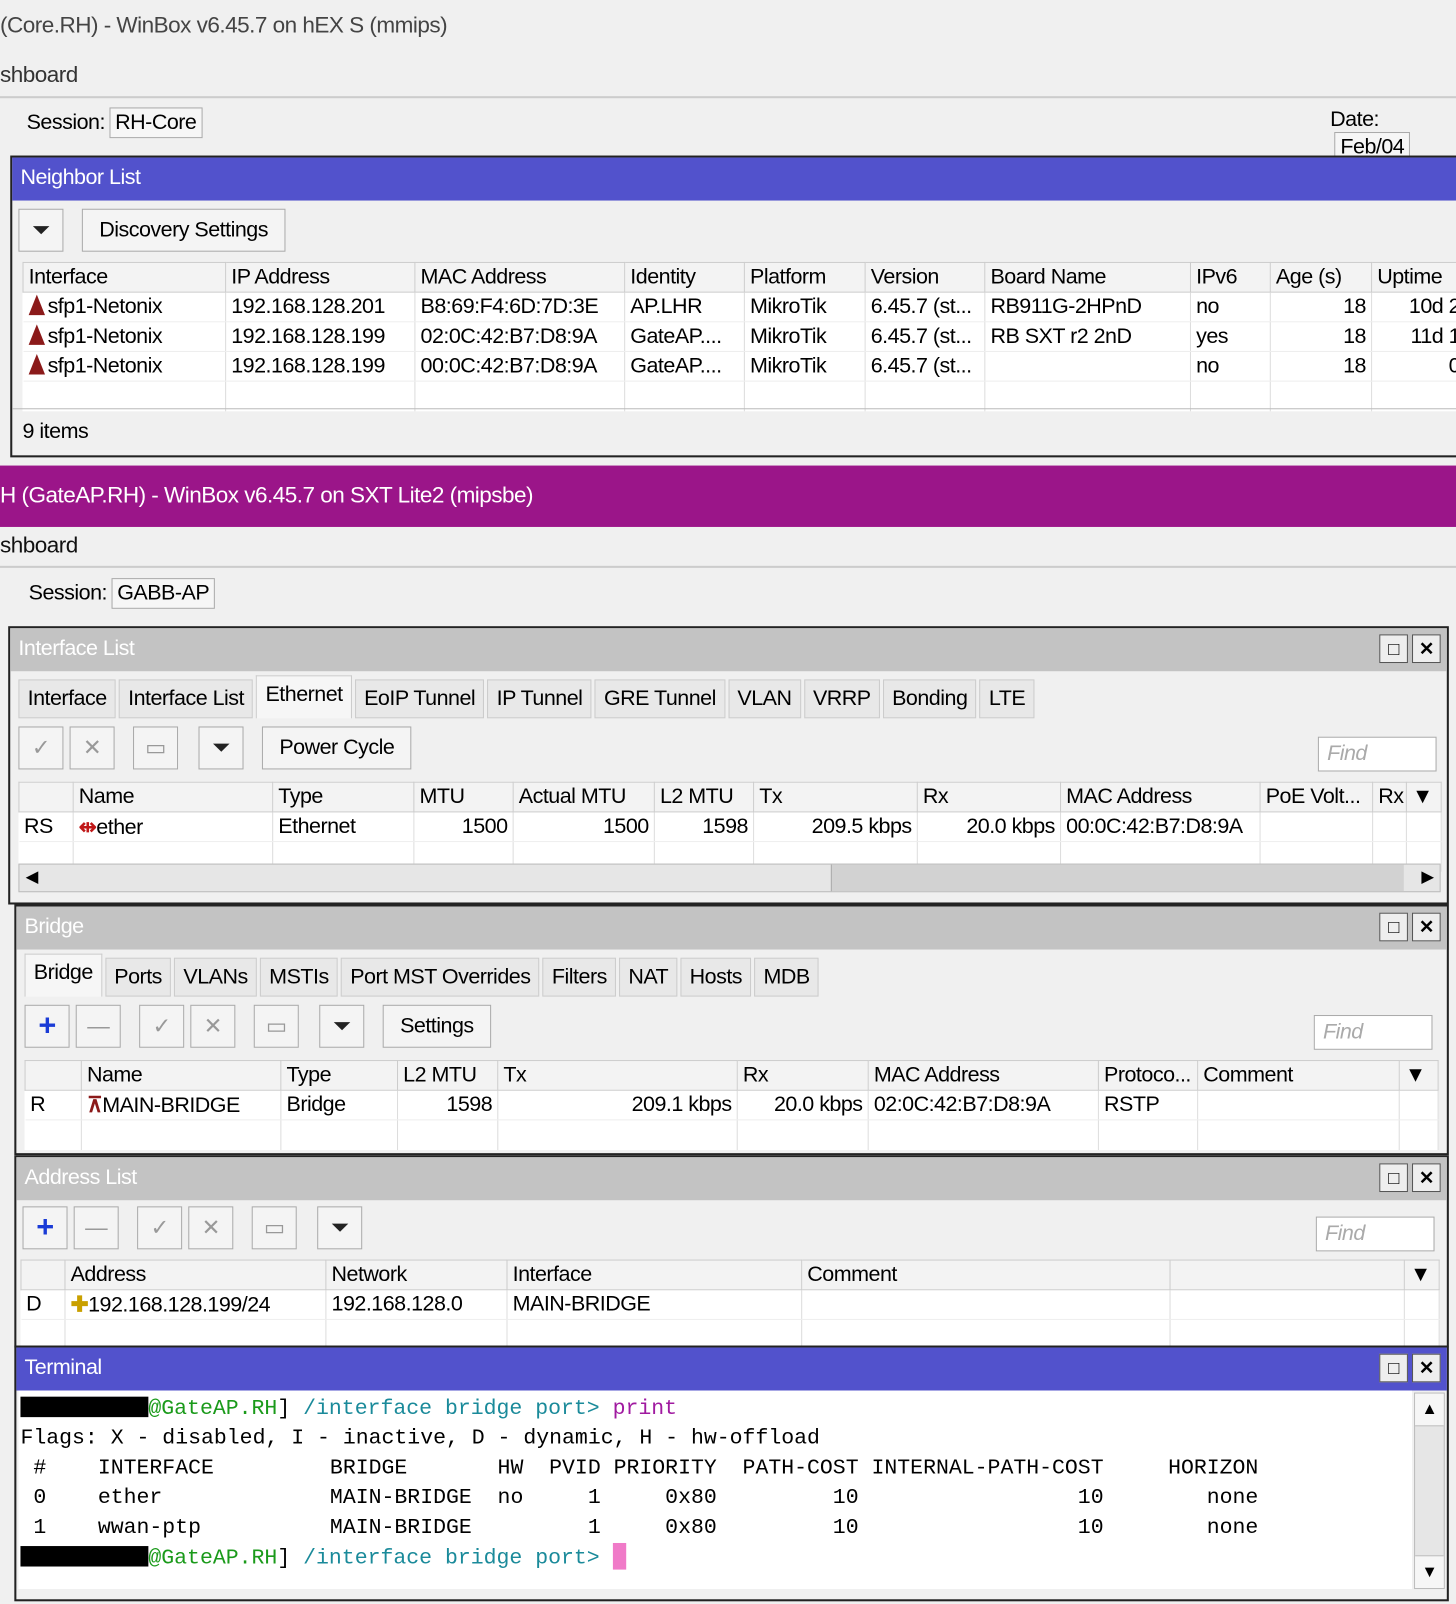  What do you see at coordinates (579, 977) in the screenshot?
I see `tab-filters: Filters` at bounding box center [579, 977].